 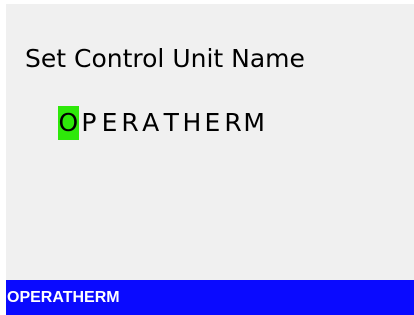 What do you see at coordinates (89, 123) in the screenshot?
I see `name-char: P` at bounding box center [89, 123].